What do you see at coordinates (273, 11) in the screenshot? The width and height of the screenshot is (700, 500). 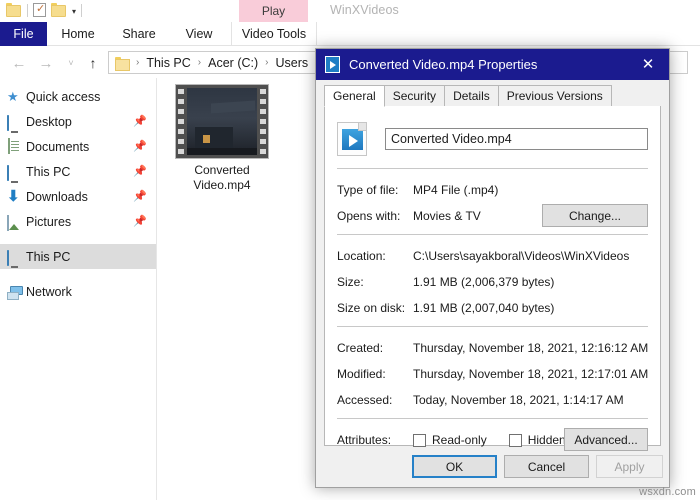 I see `contextual-tab-play: Play` at bounding box center [273, 11].